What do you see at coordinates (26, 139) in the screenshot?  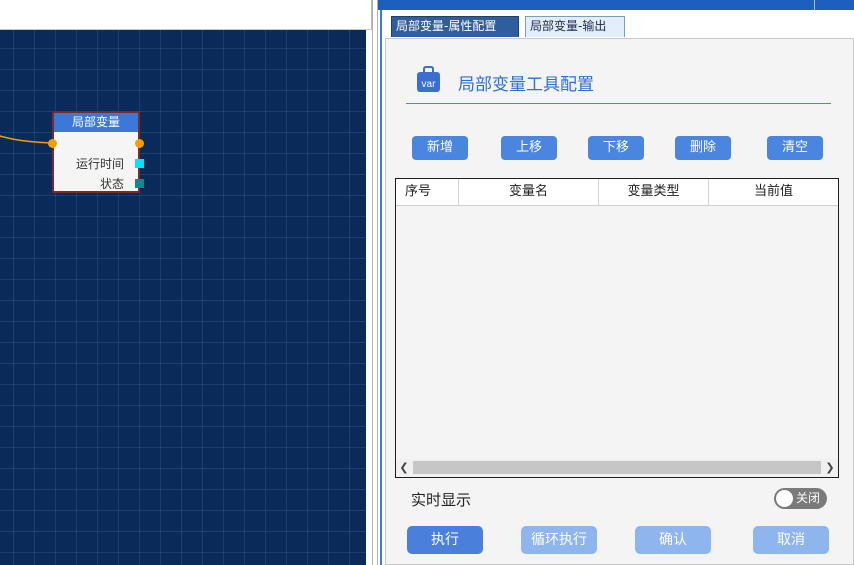 I see `connection-wire` at bounding box center [26, 139].